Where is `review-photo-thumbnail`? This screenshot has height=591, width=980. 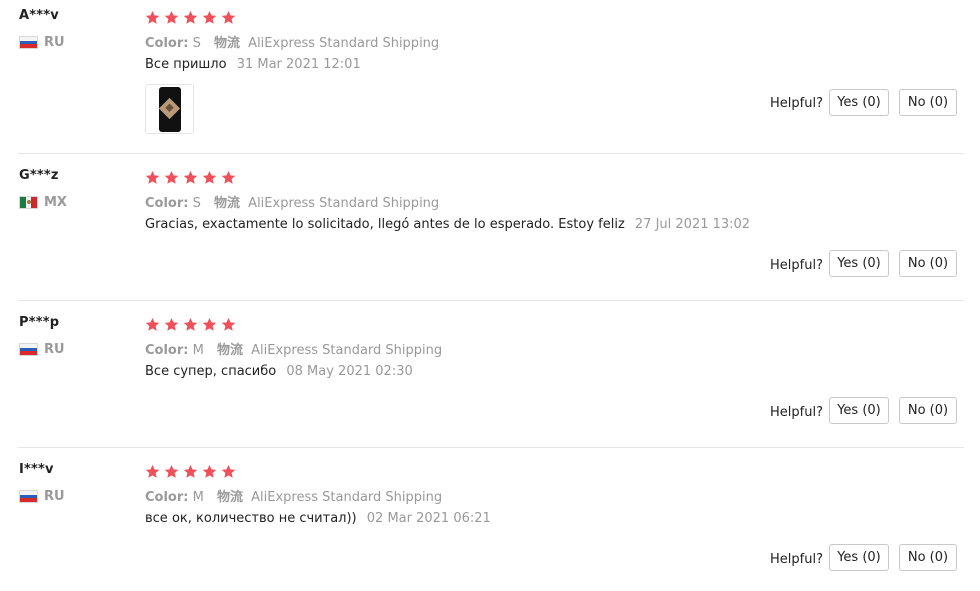
review-photo-thumbnail is located at coordinates (169, 109).